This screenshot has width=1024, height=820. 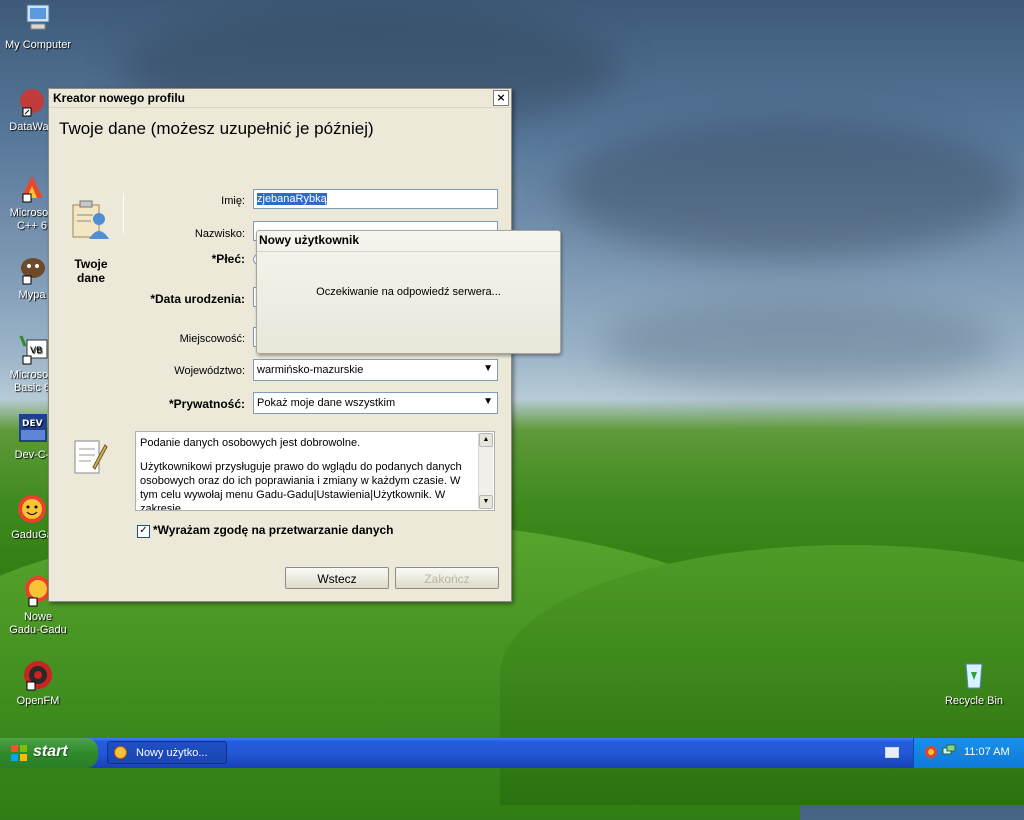 I want to click on window-titlebar: Kreator nowego profilu ×, so click(x=280, y=98).